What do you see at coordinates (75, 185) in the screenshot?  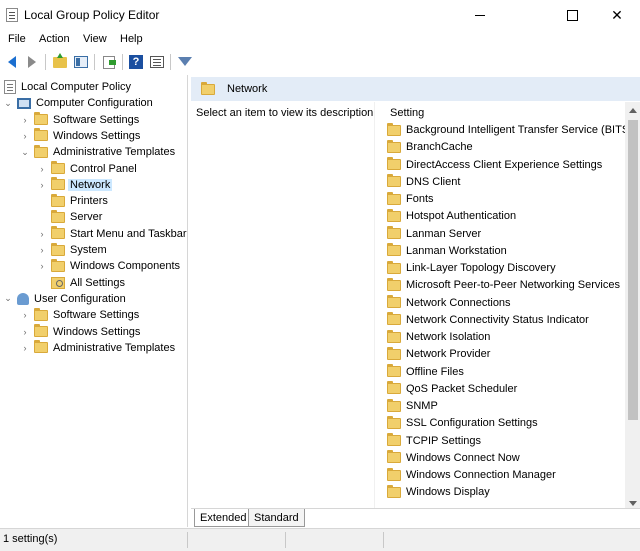 I see `tree-item: › Network` at bounding box center [75, 185].